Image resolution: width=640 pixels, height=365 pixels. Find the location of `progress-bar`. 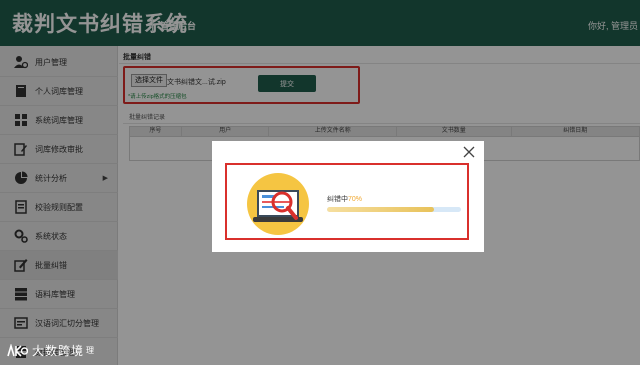

progress-bar is located at coordinates (394, 209).